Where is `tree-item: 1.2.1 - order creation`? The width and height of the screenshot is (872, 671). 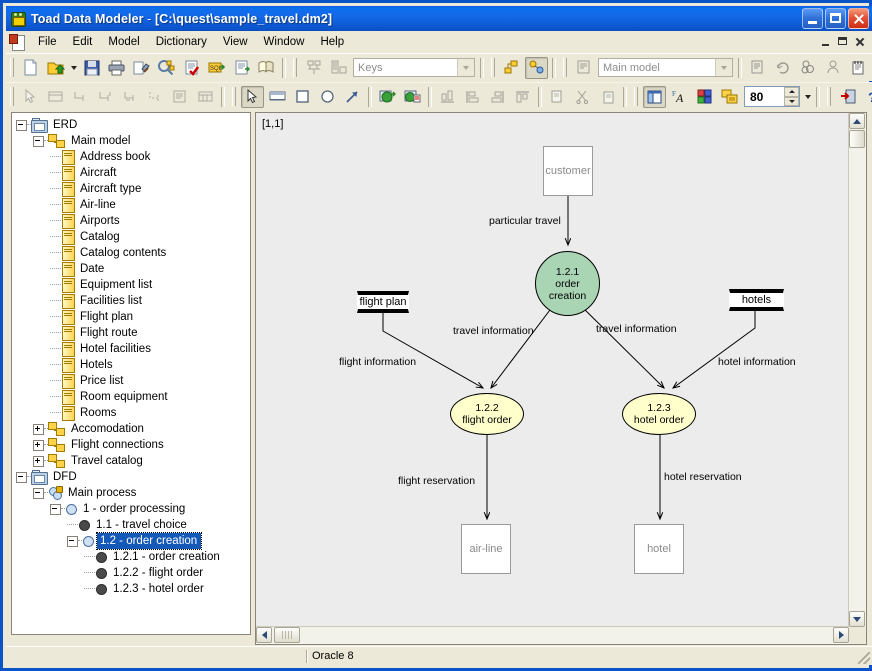 tree-item: 1.2.1 - order creation is located at coordinates (131, 557).